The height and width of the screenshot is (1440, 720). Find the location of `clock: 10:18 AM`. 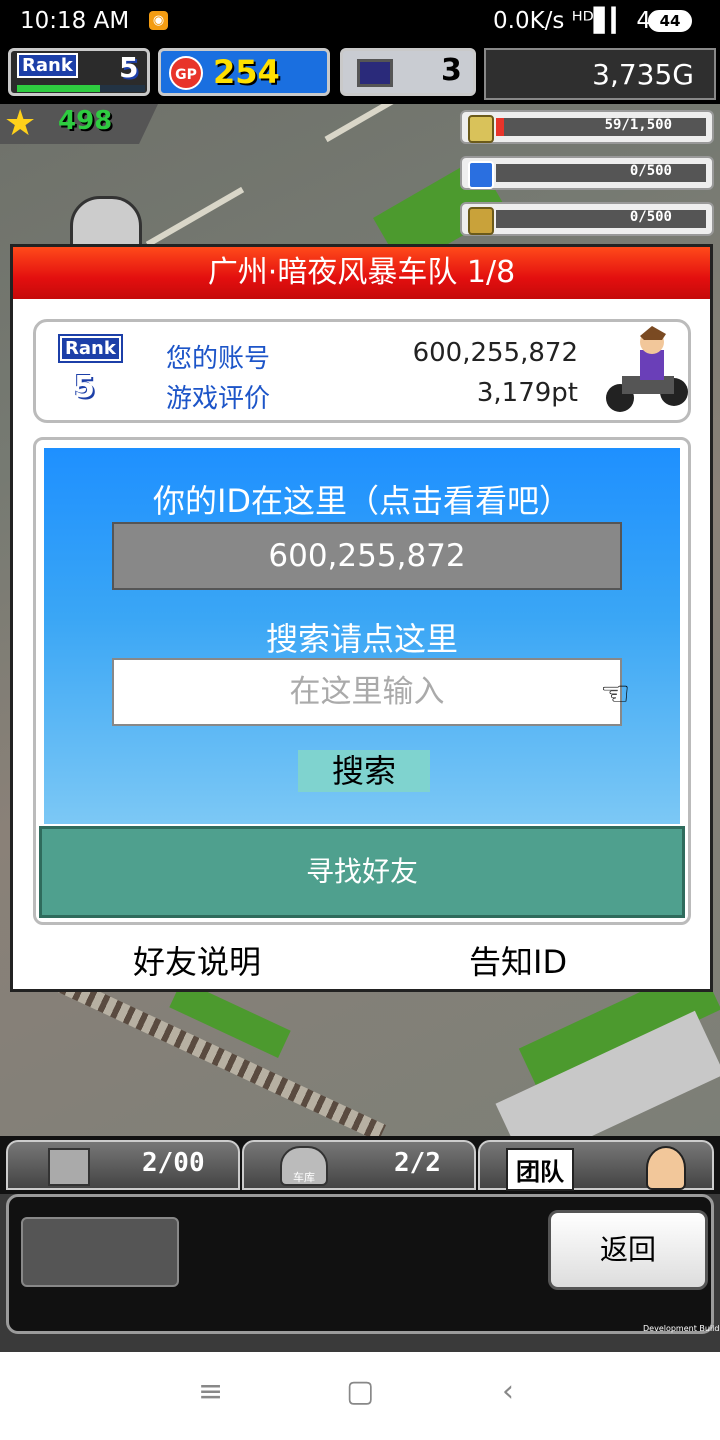

clock: 10:18 AM is located at coordinates (75, 21).